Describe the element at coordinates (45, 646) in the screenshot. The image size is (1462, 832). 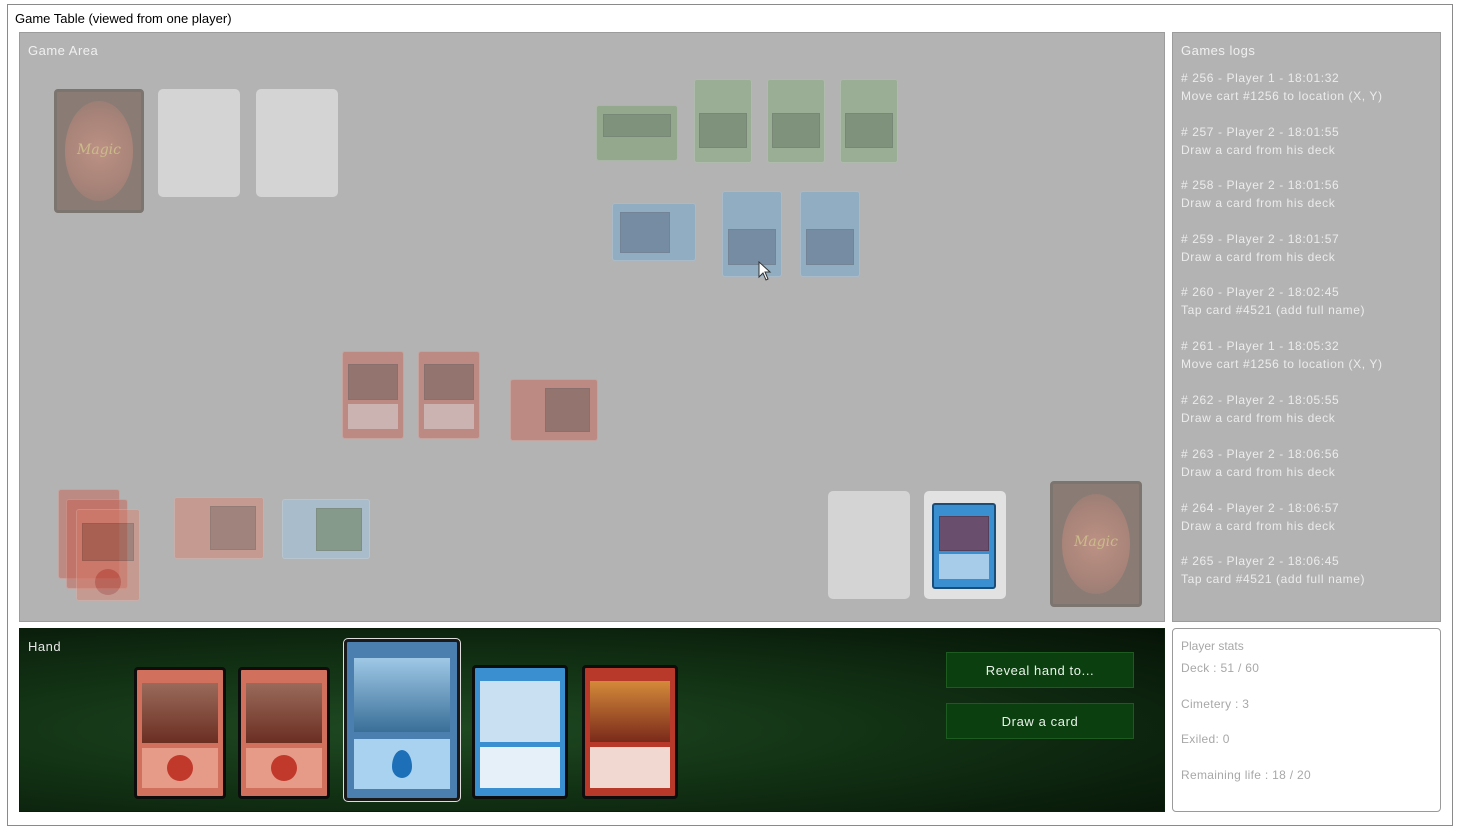
I see `hand-label: Hand` at that location.